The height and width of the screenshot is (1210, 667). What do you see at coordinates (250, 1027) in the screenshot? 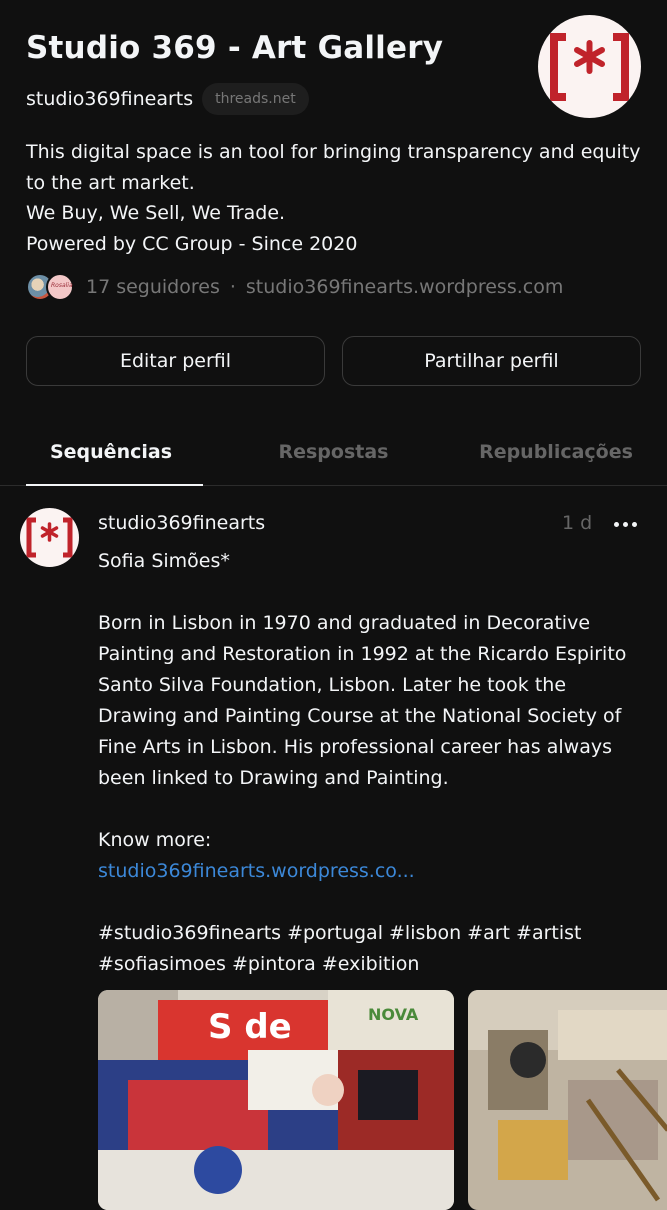
I see `svg-text: S de` at bounding box center [250, 1027].